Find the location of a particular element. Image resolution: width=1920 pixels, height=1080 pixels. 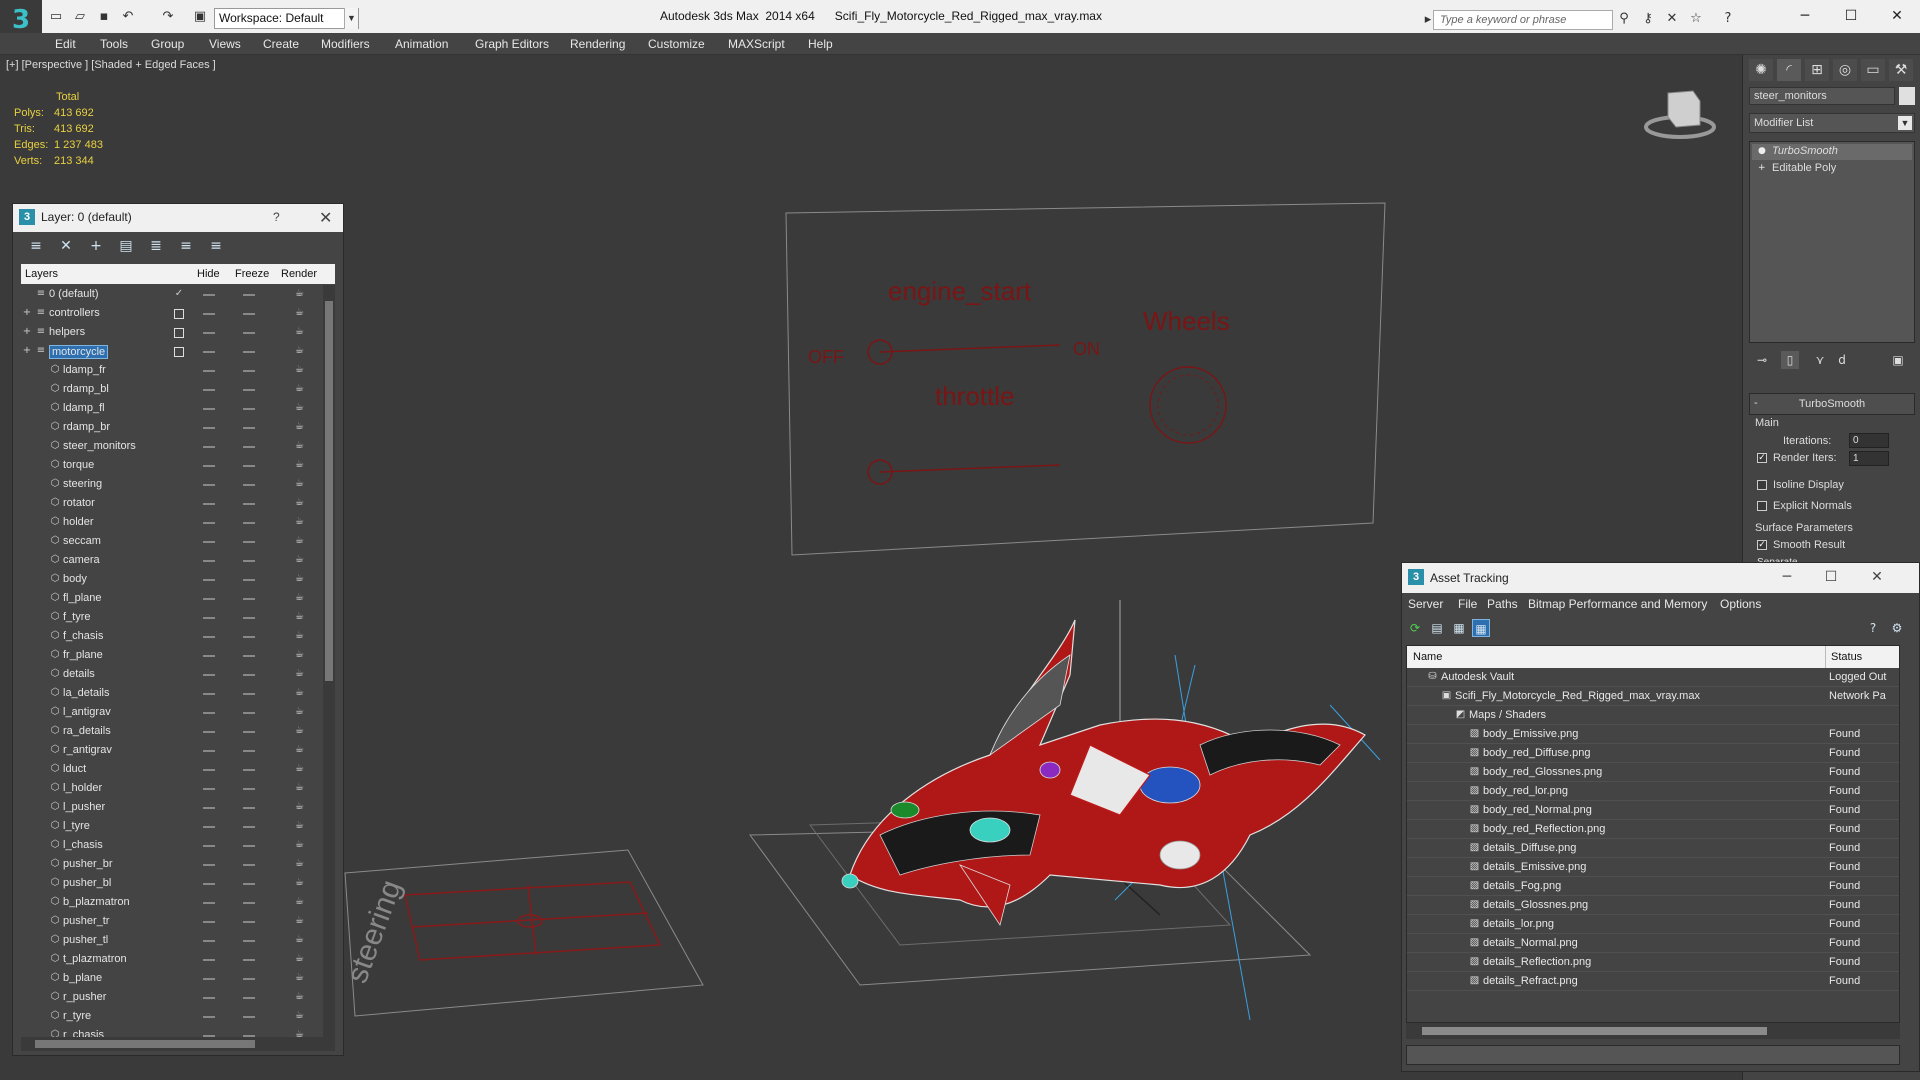

asset-row: ▧ body_red_lor.png Found is located at coordinates (1653, 791).